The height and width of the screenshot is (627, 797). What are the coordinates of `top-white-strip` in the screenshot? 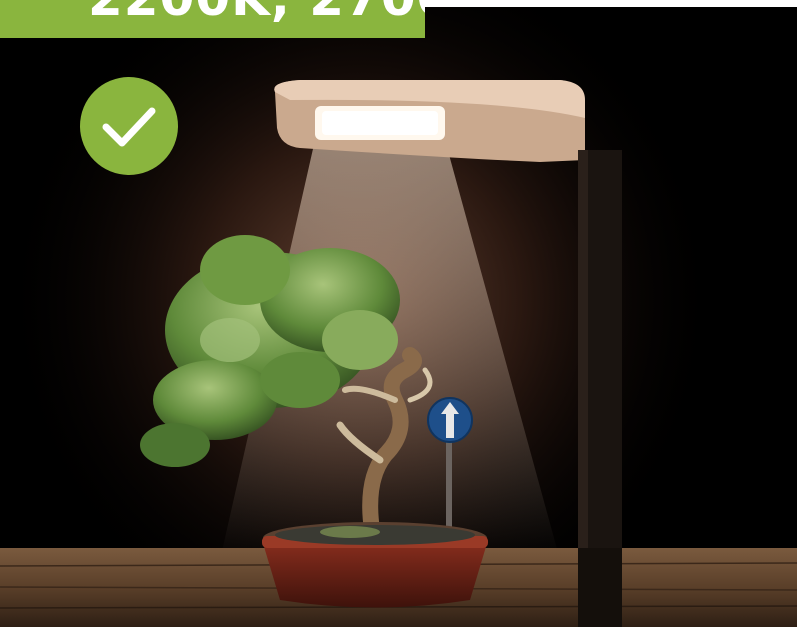 It's located at (610, 3).